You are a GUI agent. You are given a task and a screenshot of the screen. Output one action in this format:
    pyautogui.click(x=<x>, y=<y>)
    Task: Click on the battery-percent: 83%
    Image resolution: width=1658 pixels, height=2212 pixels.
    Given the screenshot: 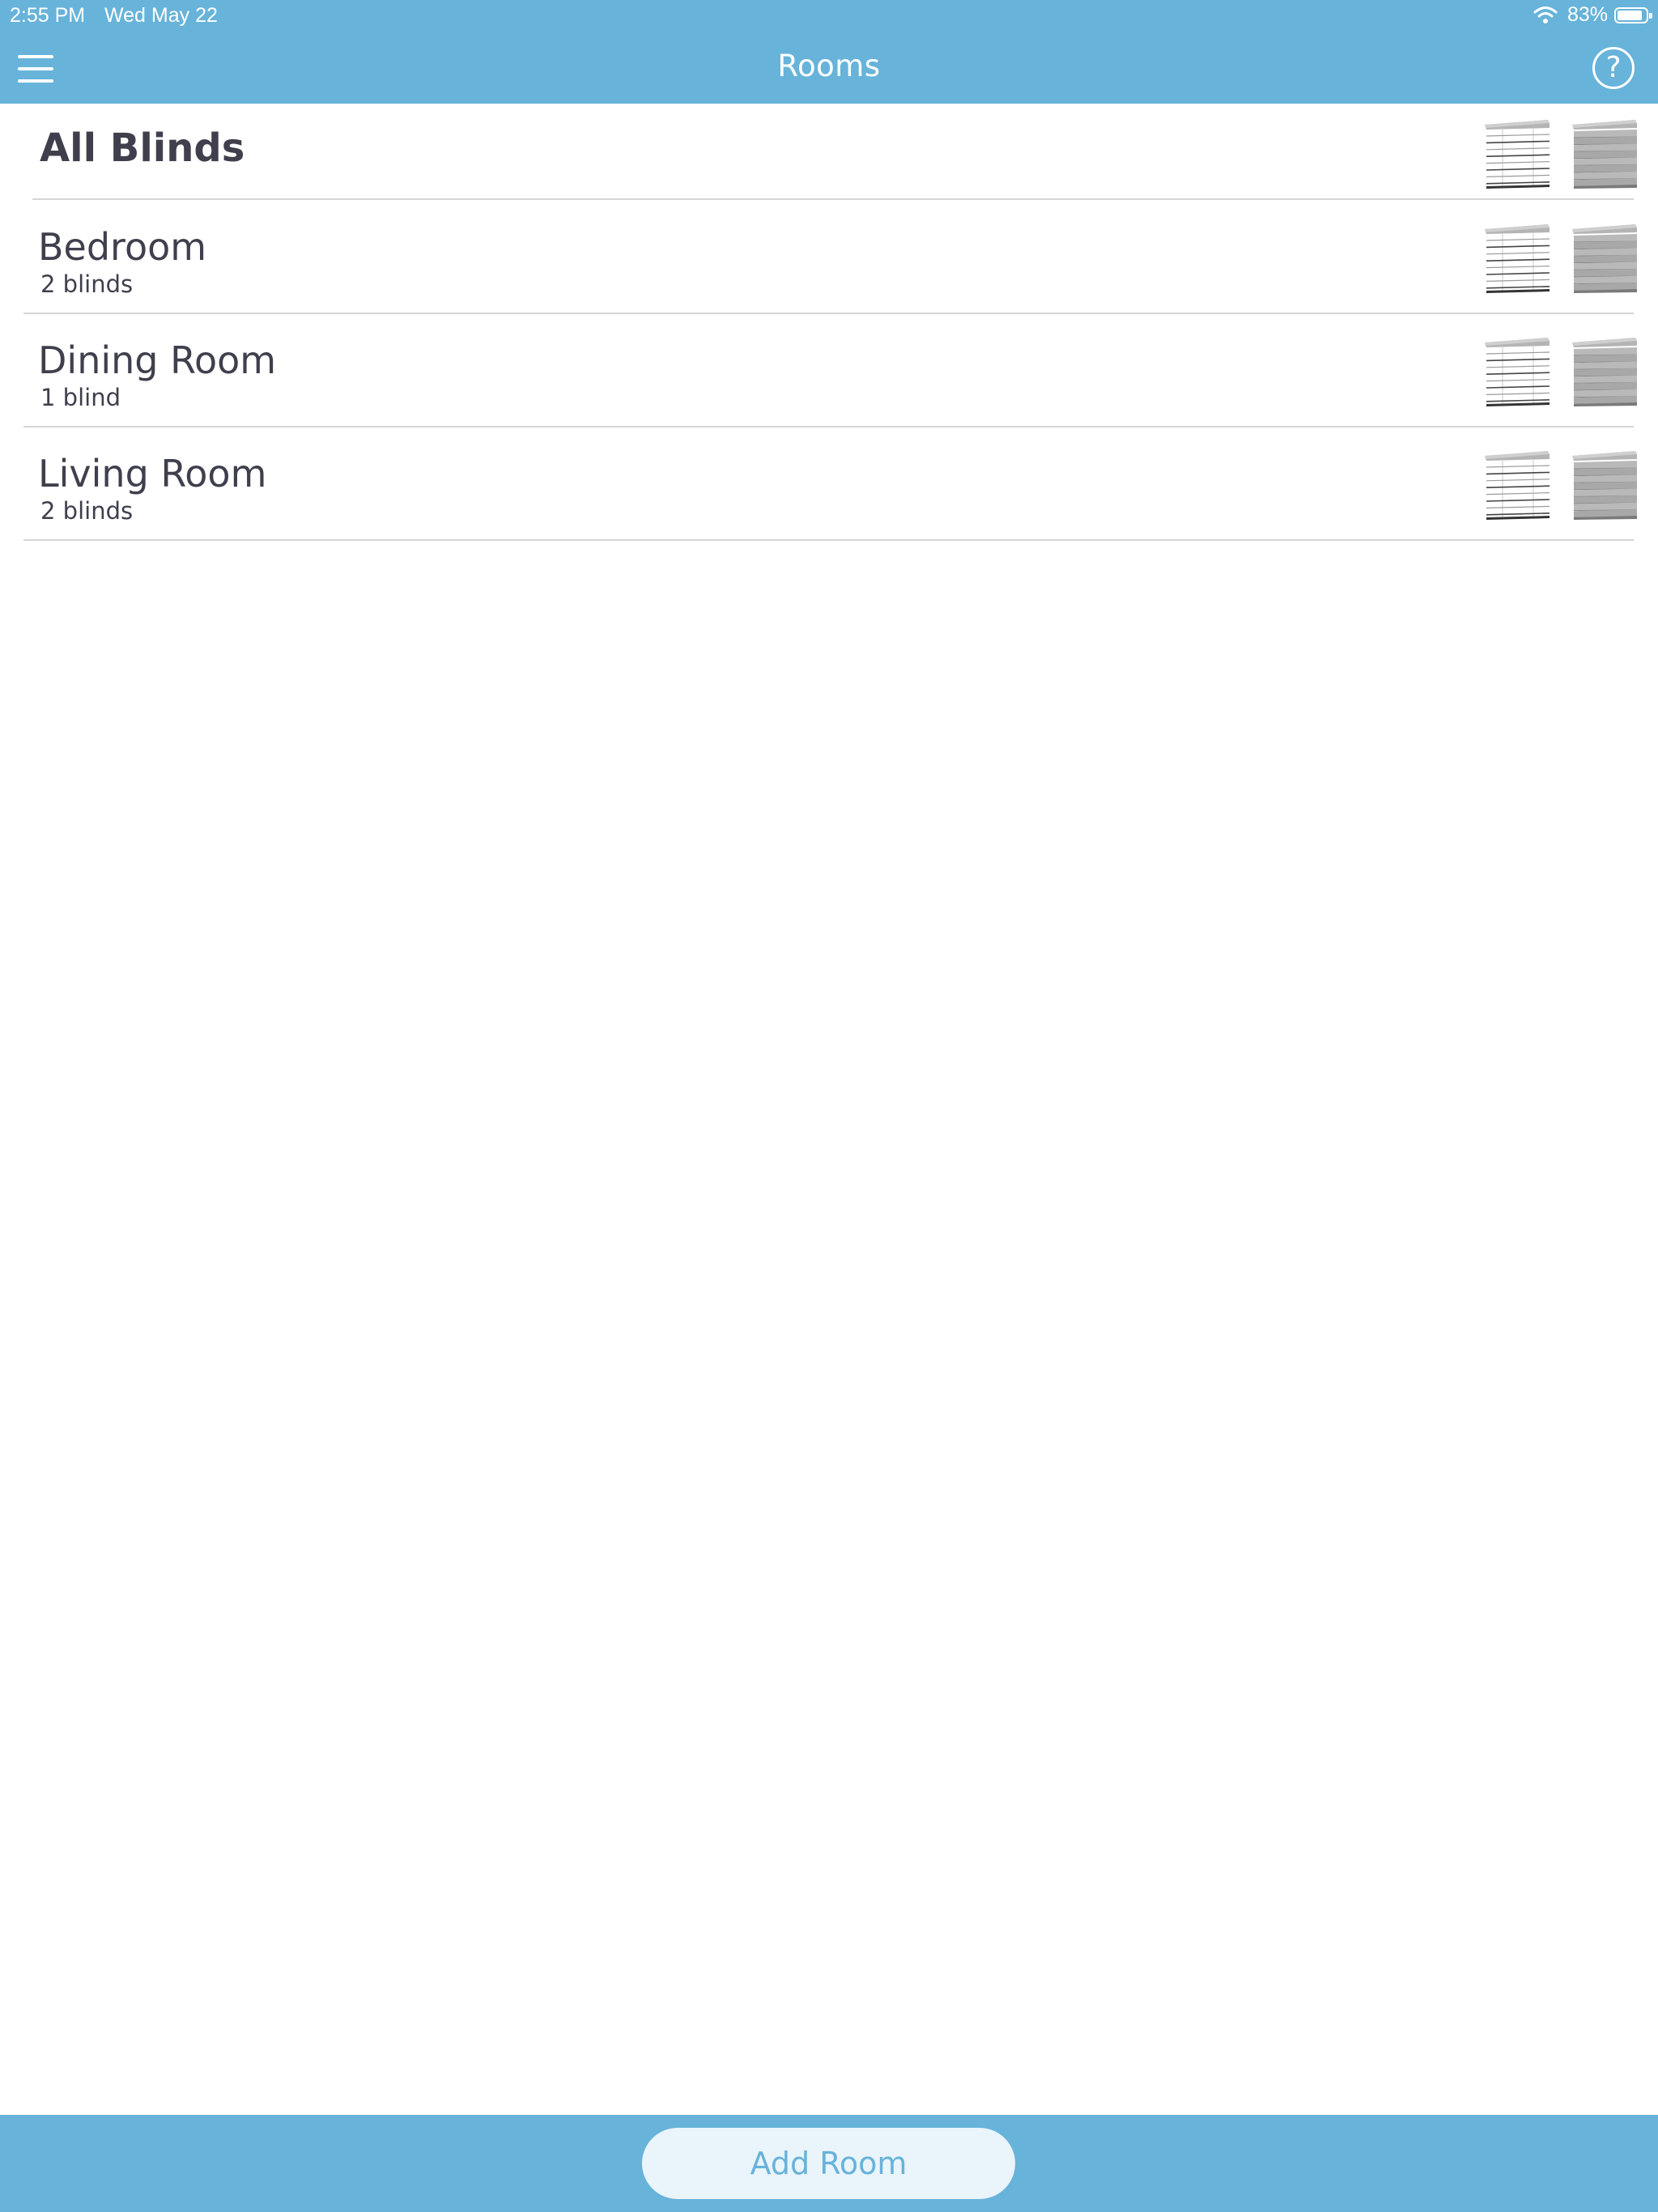 What is the action you would take?
    pyautogui.click(x=1587, y=14)
    